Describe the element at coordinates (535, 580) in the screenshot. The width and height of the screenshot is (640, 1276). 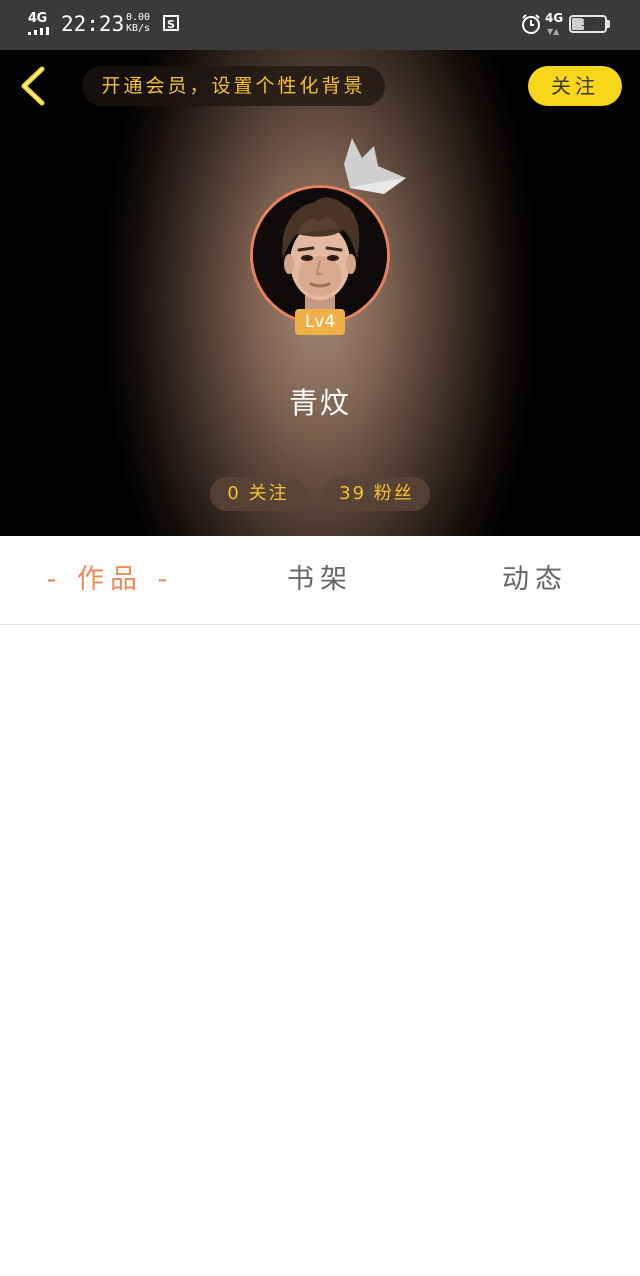
I see `tab-activity: 动态` at that location.